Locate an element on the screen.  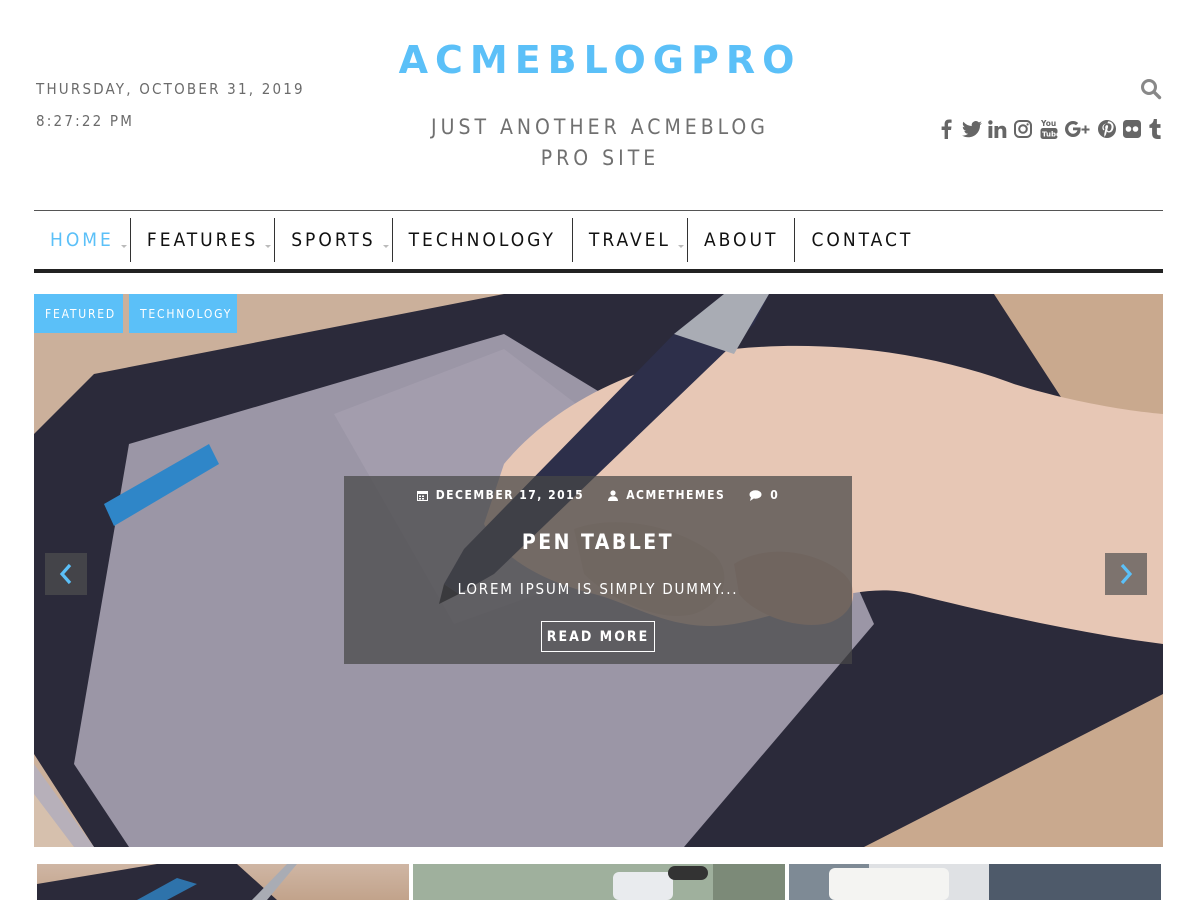
nav-item-label: TRAVEL is located at coordinates (629, 240).